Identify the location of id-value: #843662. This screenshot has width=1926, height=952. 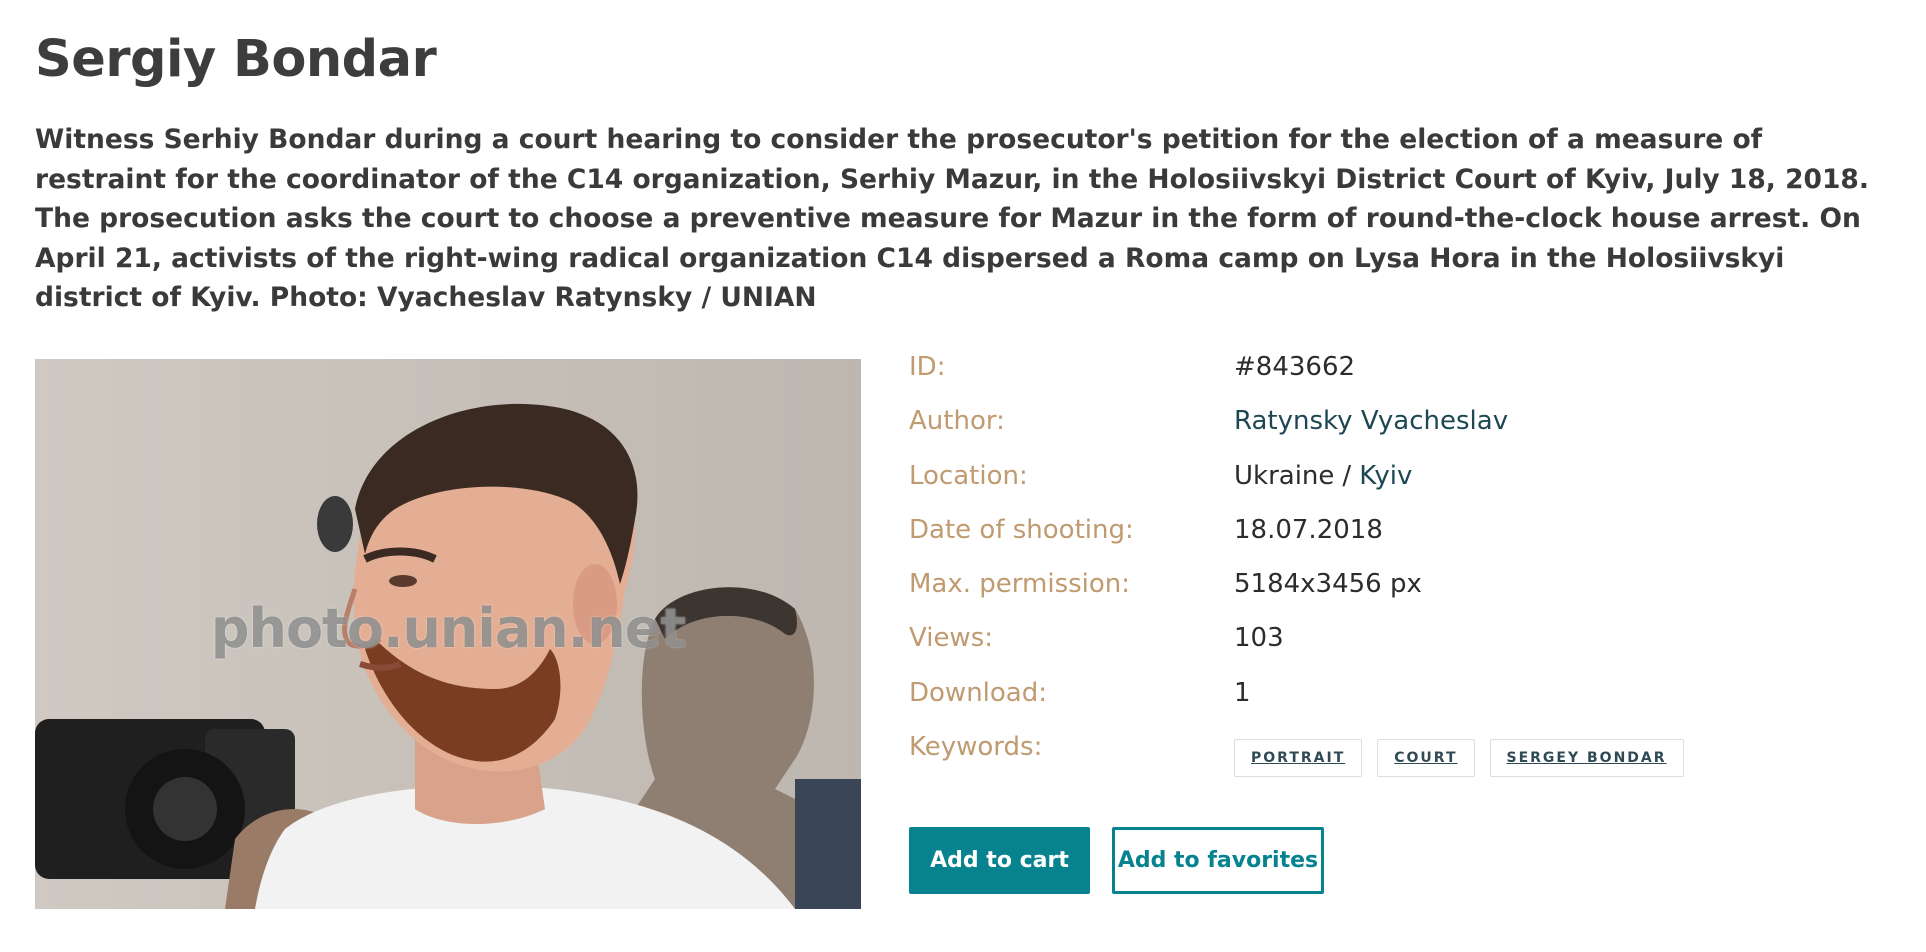
(1295, 367).